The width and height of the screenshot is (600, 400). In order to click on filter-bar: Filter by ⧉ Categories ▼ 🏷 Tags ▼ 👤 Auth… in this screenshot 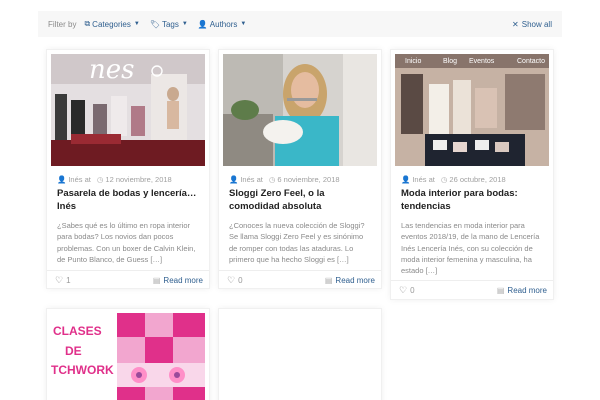, I will do `click(300, 24)`.